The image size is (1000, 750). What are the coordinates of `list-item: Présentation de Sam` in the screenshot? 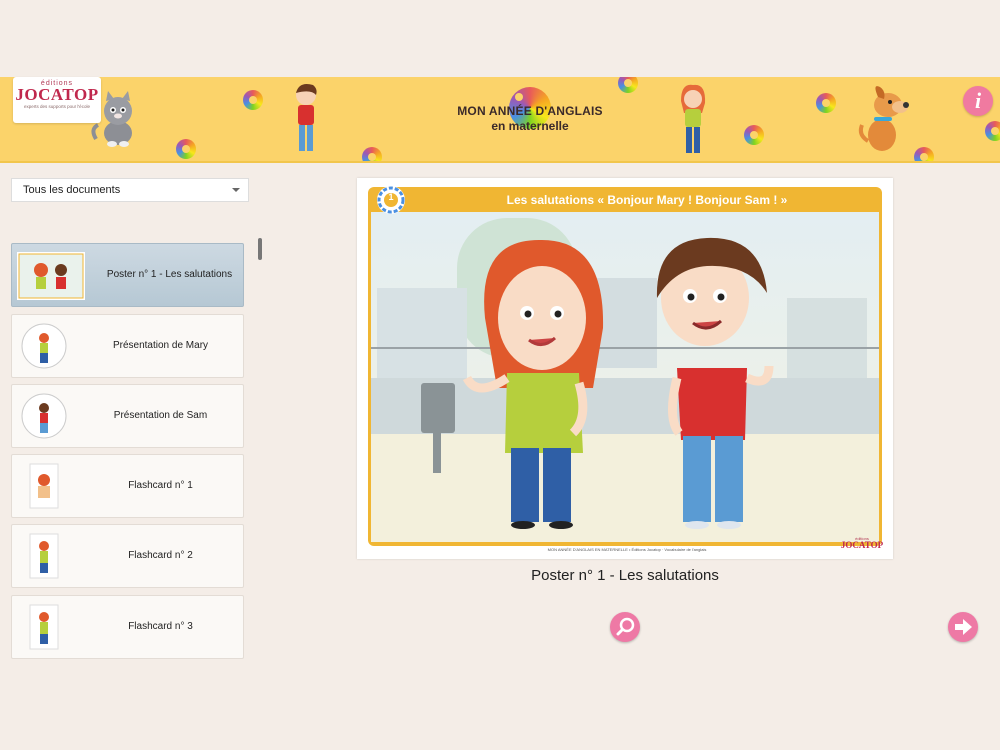 It's located at (127, 416).